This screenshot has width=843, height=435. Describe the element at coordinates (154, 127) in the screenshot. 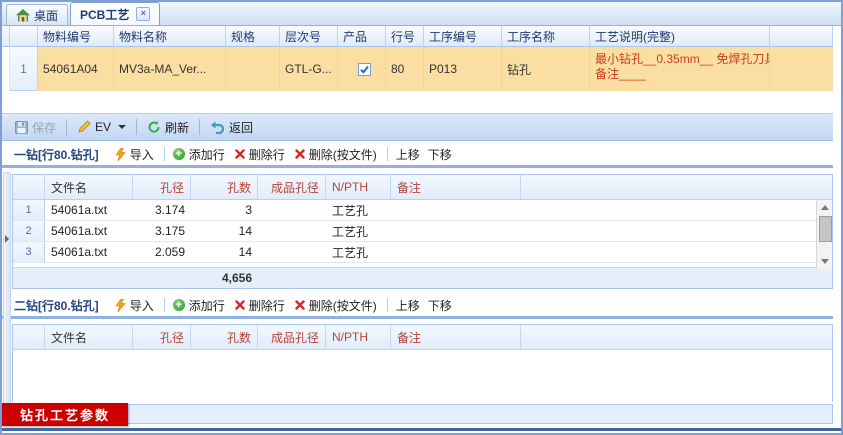

I see `refresh-icon` at that location.